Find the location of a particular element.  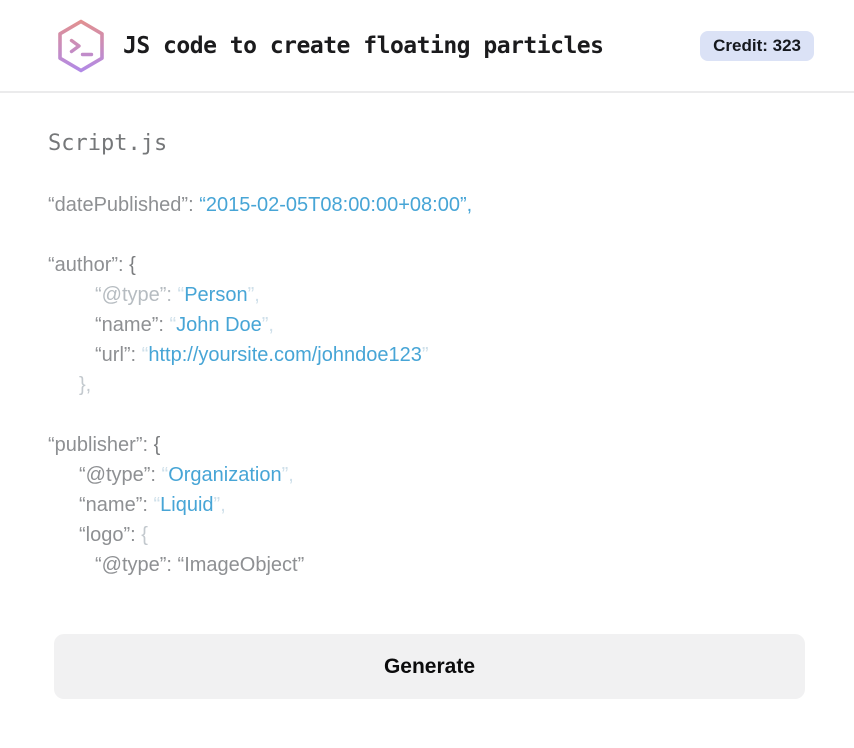

code-segment: “@type”: “ImageObject” is located at coordinates (200, 565).